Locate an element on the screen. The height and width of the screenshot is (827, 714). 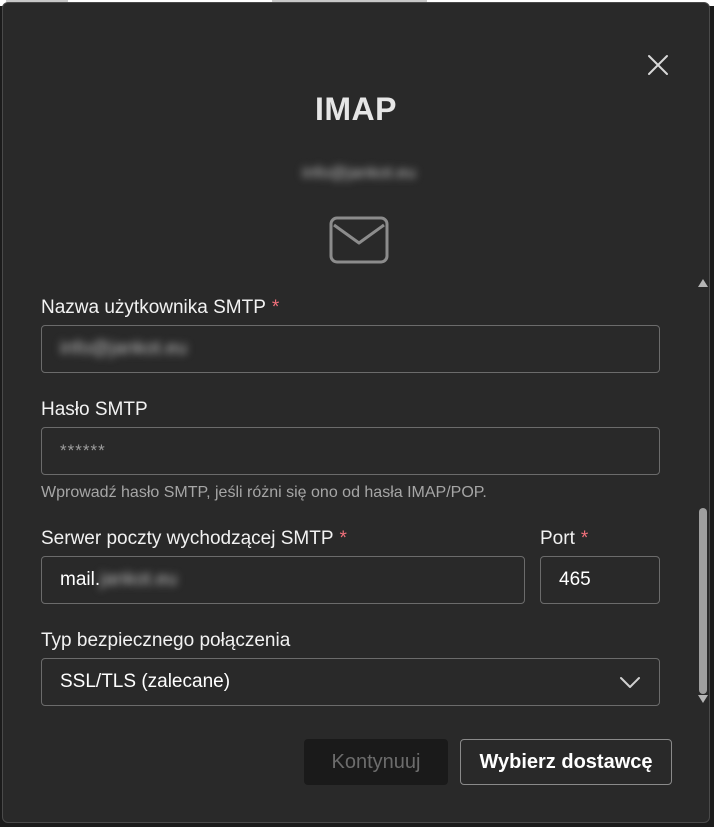
continue-button: Kontynuuj is located at coordinates (376, 762).